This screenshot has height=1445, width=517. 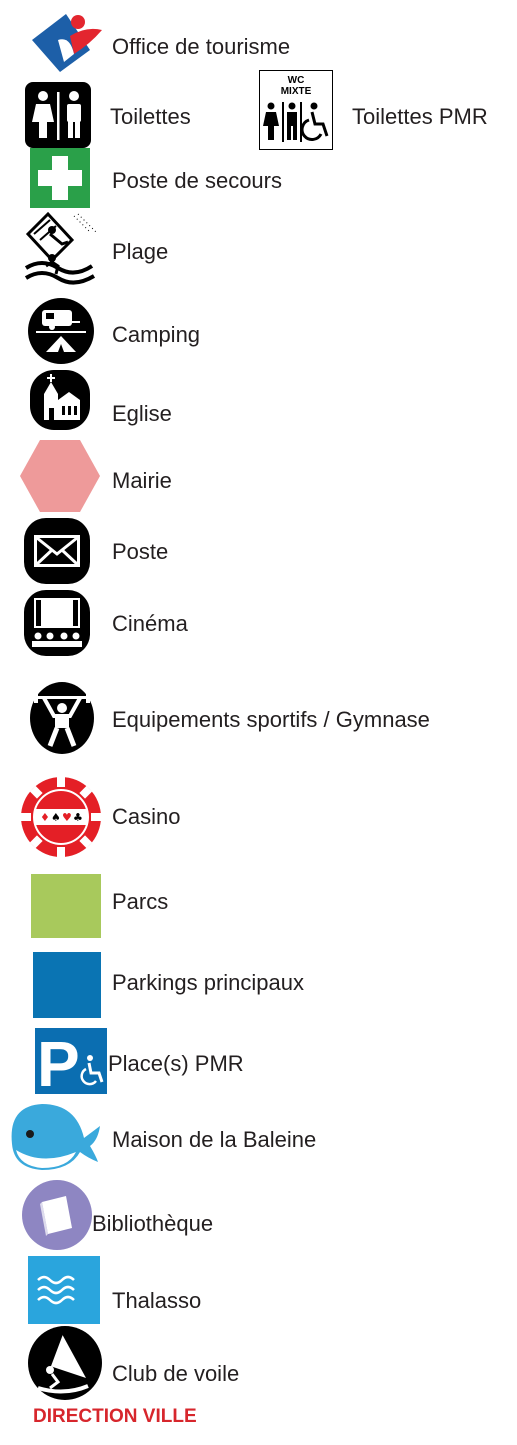 What do you see at coordinates (157, 1300) in the screenshot?
I see `legend-label-thalasso: Thalasso` at bounding box center [157, 1300].